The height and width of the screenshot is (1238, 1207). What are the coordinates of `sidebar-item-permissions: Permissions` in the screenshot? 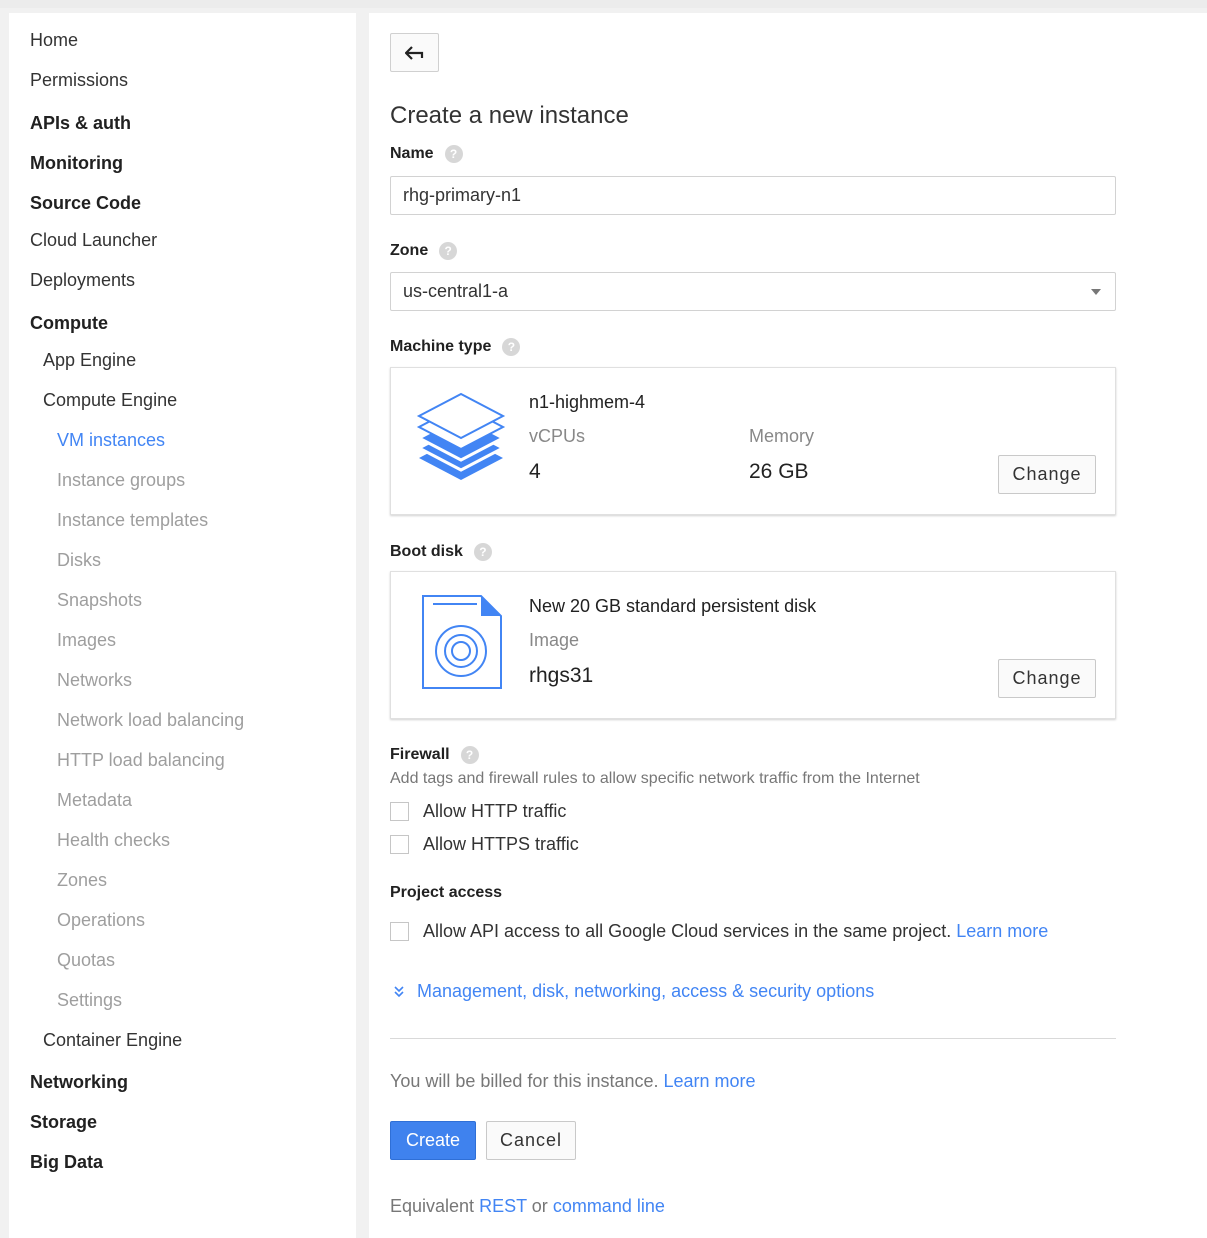 It's located at (79, 80).